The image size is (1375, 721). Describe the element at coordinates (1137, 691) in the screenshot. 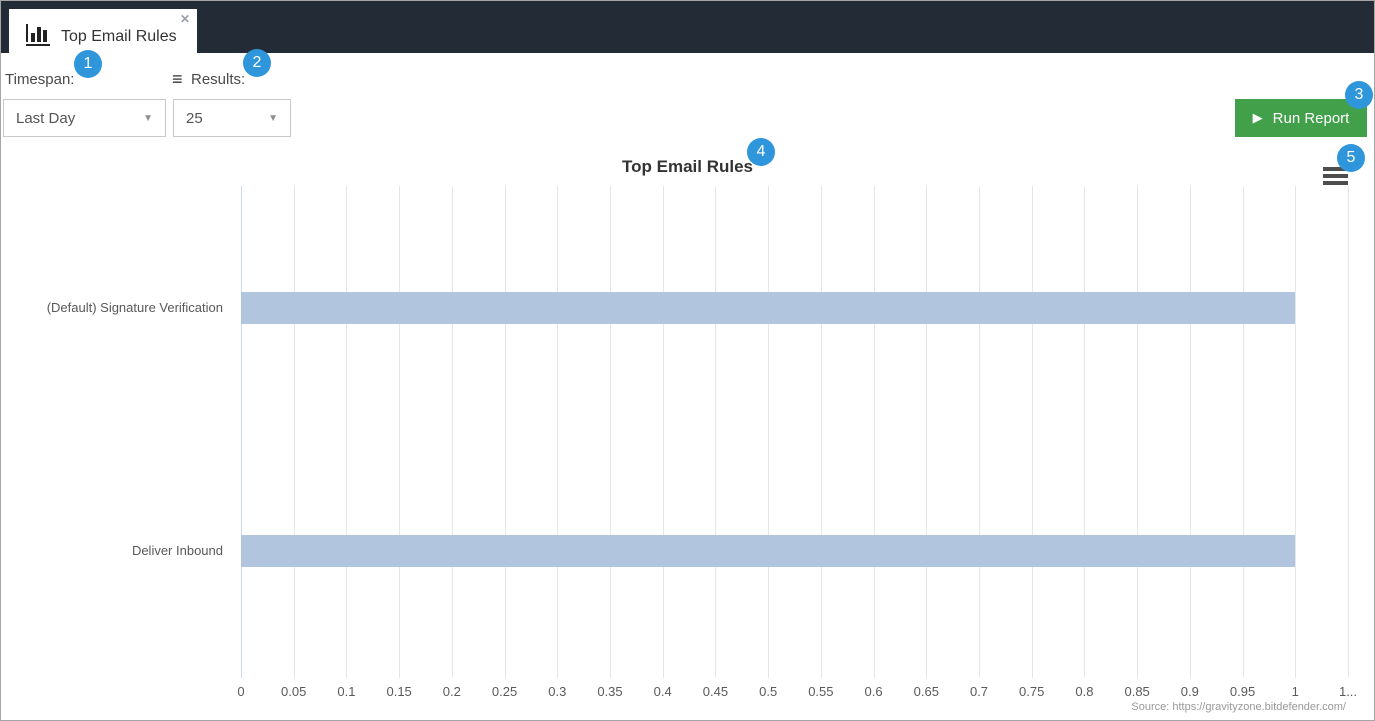

I see `x-tick-label: 0.85` at that location.